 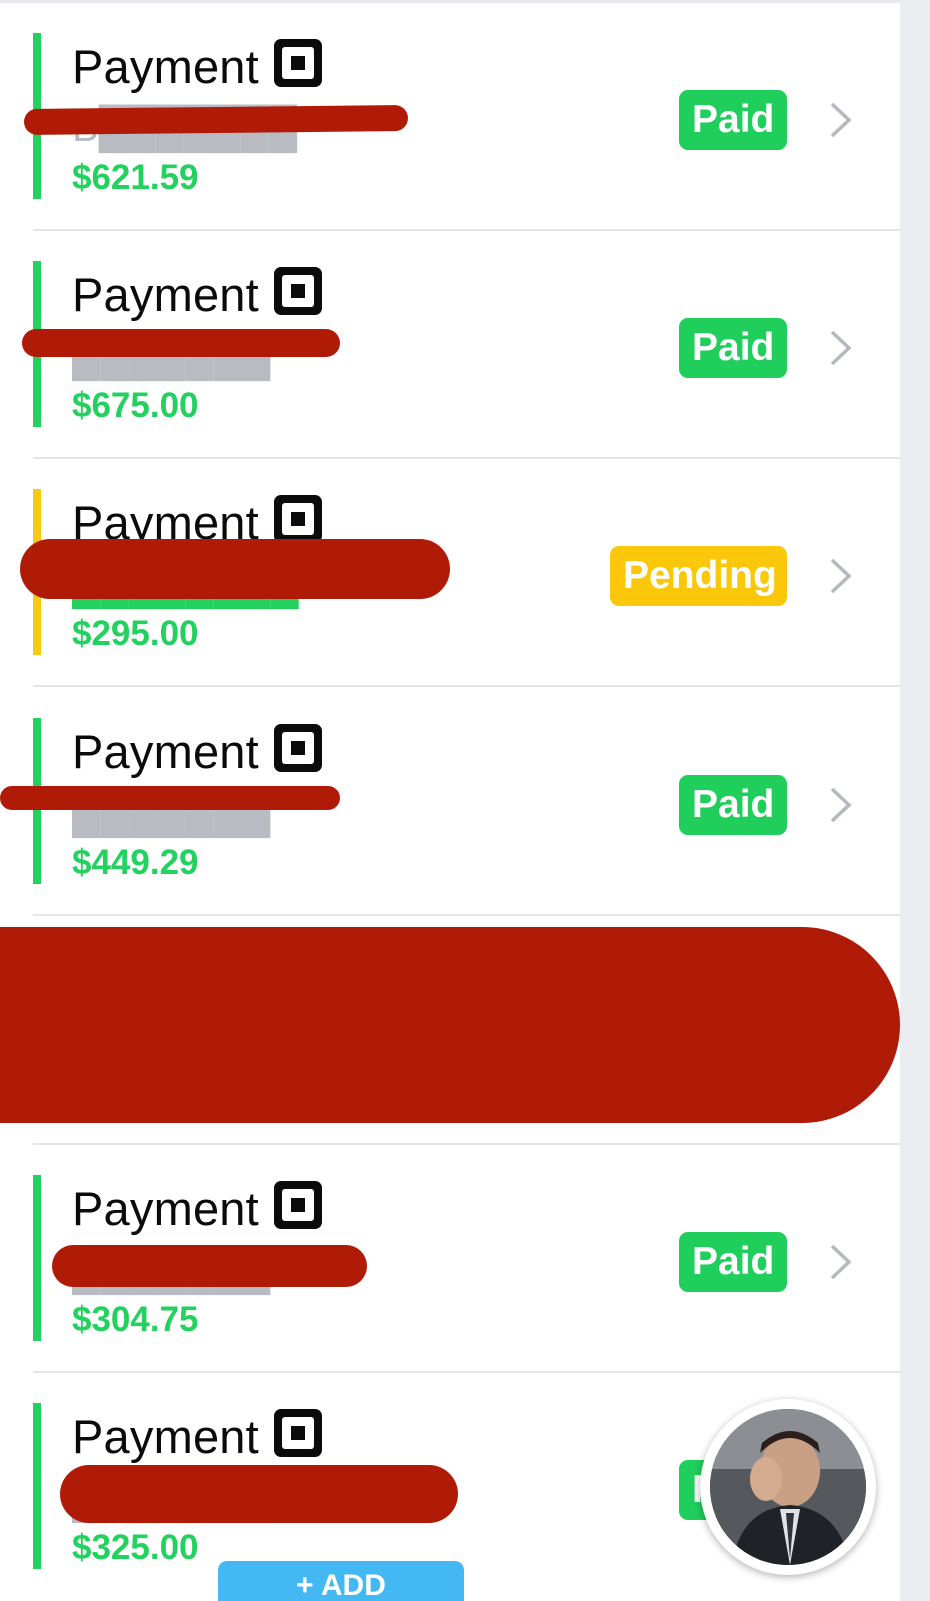 I want to click on add-button: + ADD, so click(x=341, y=1581).